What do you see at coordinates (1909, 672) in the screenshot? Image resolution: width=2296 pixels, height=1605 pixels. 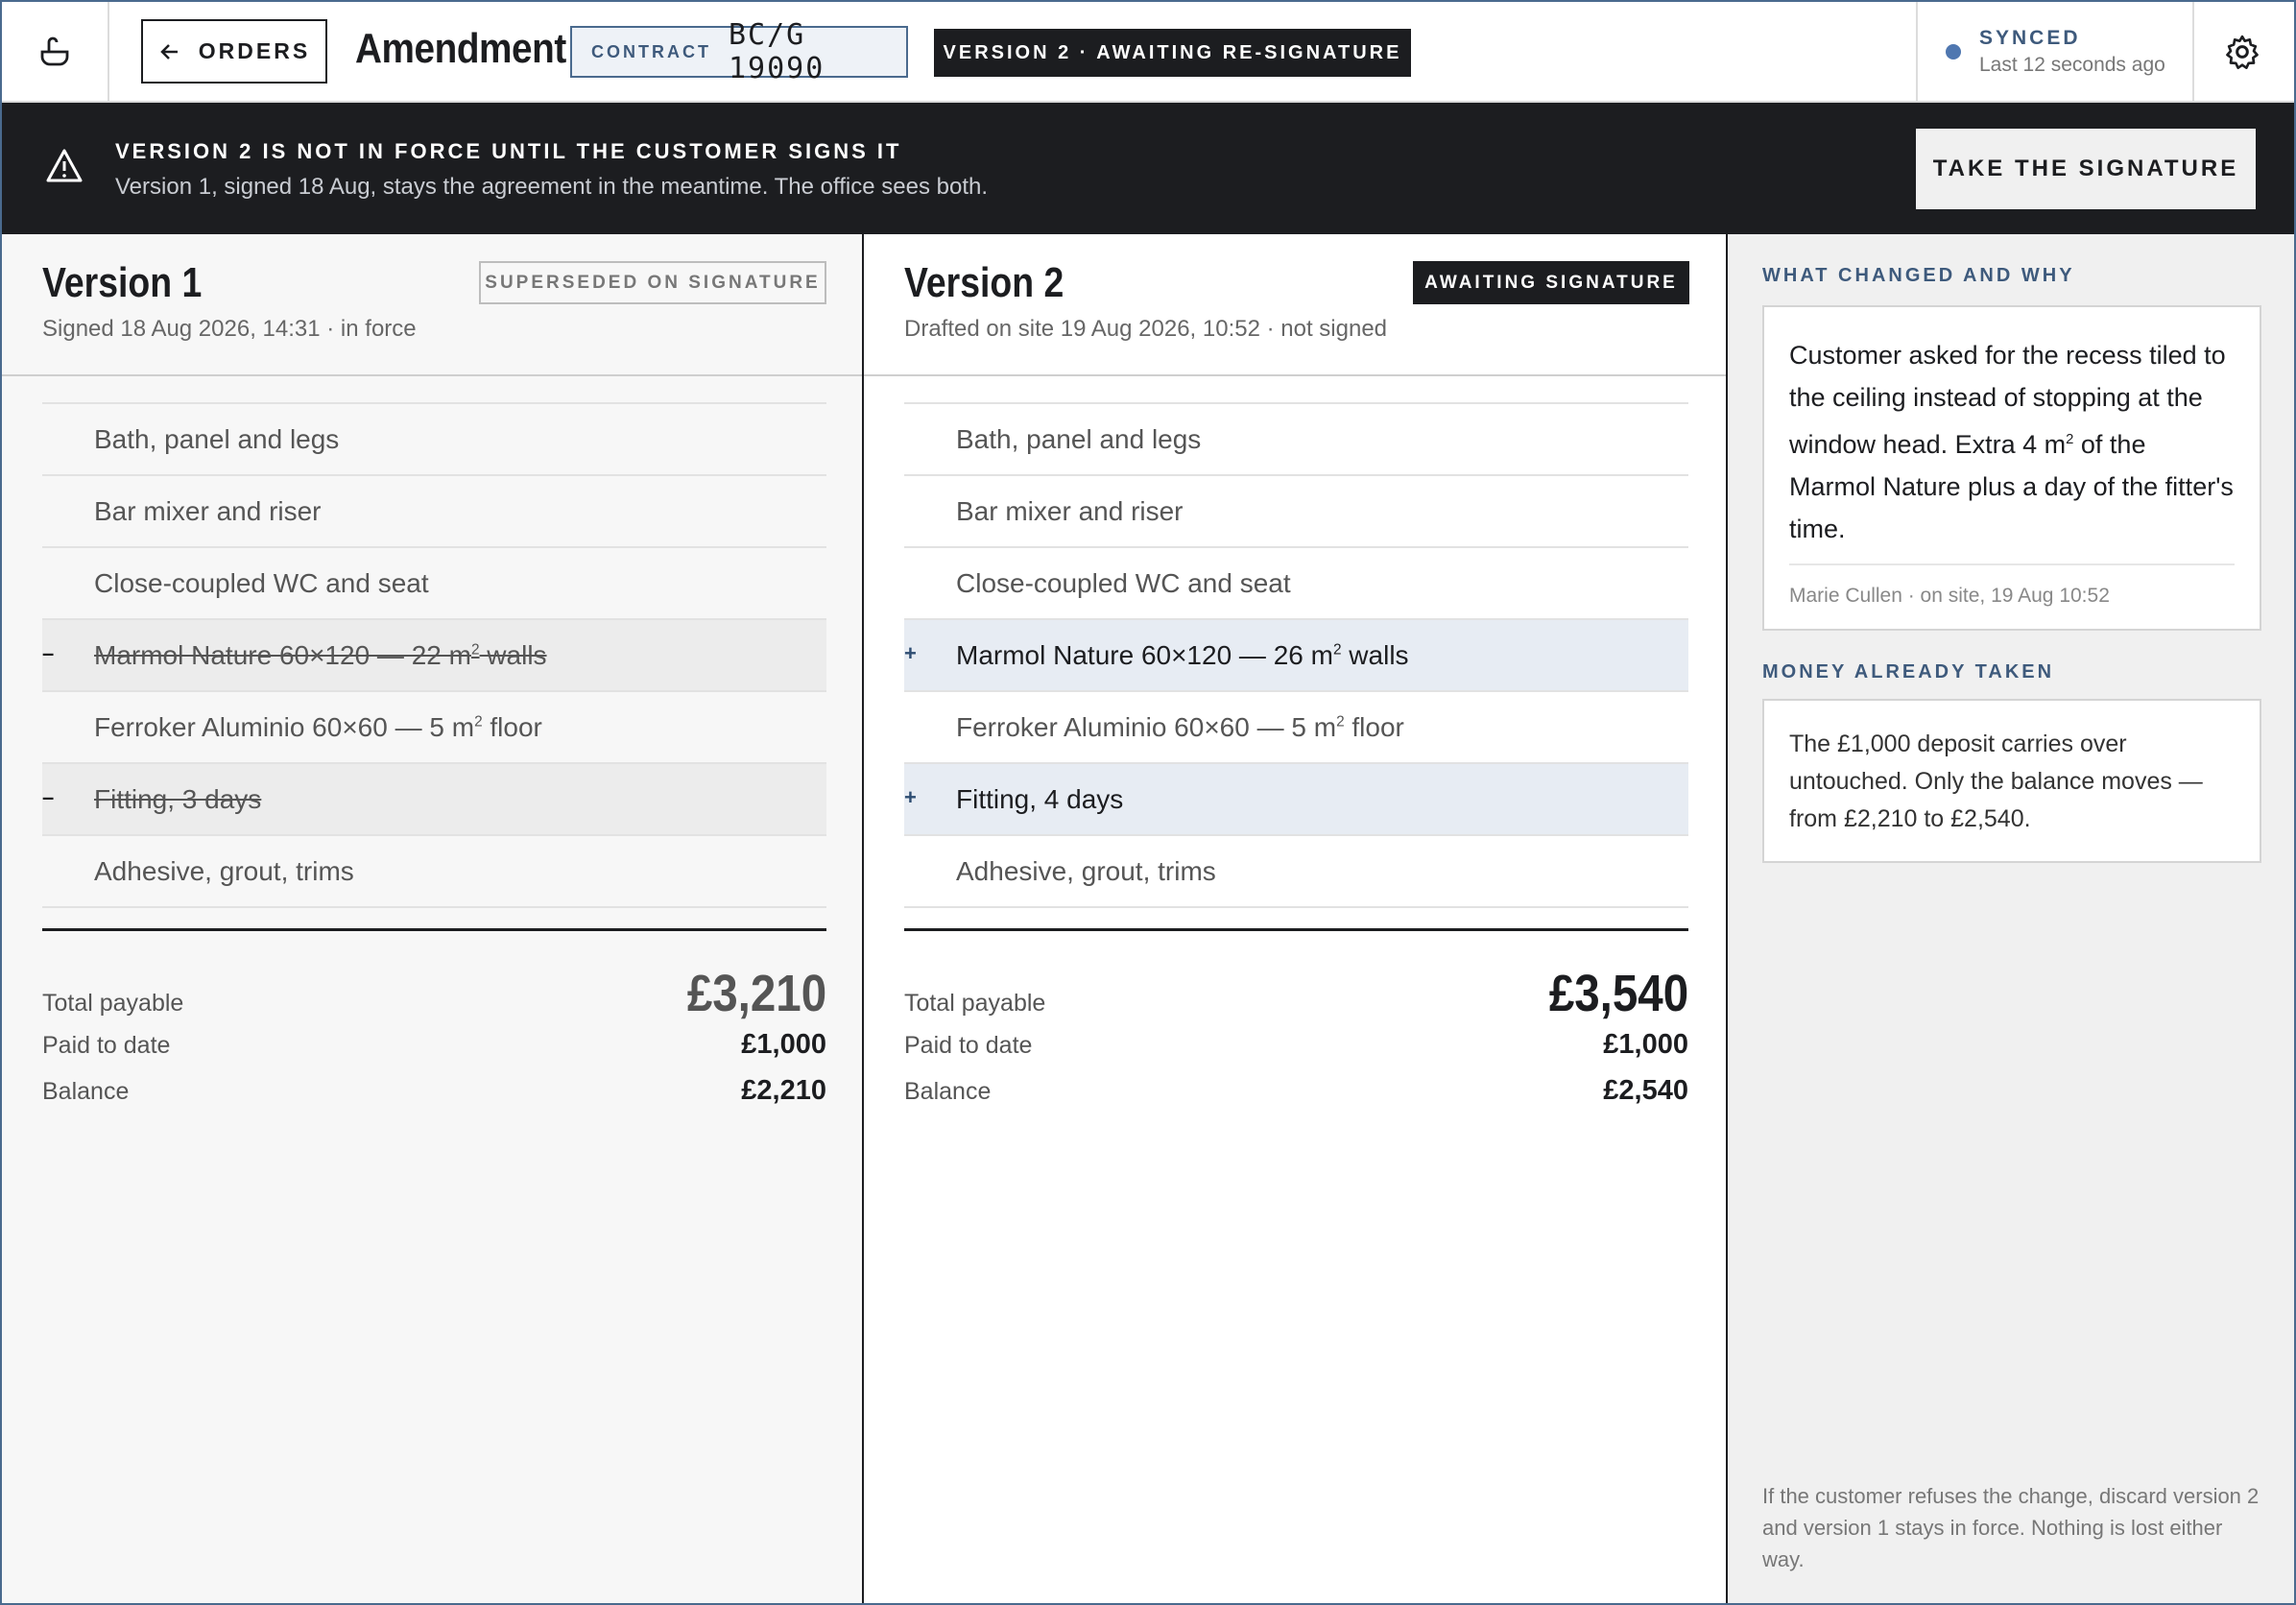 I see `money-heading: MONEY ALREADY TAKEN` at bounding box center [1909, 672].